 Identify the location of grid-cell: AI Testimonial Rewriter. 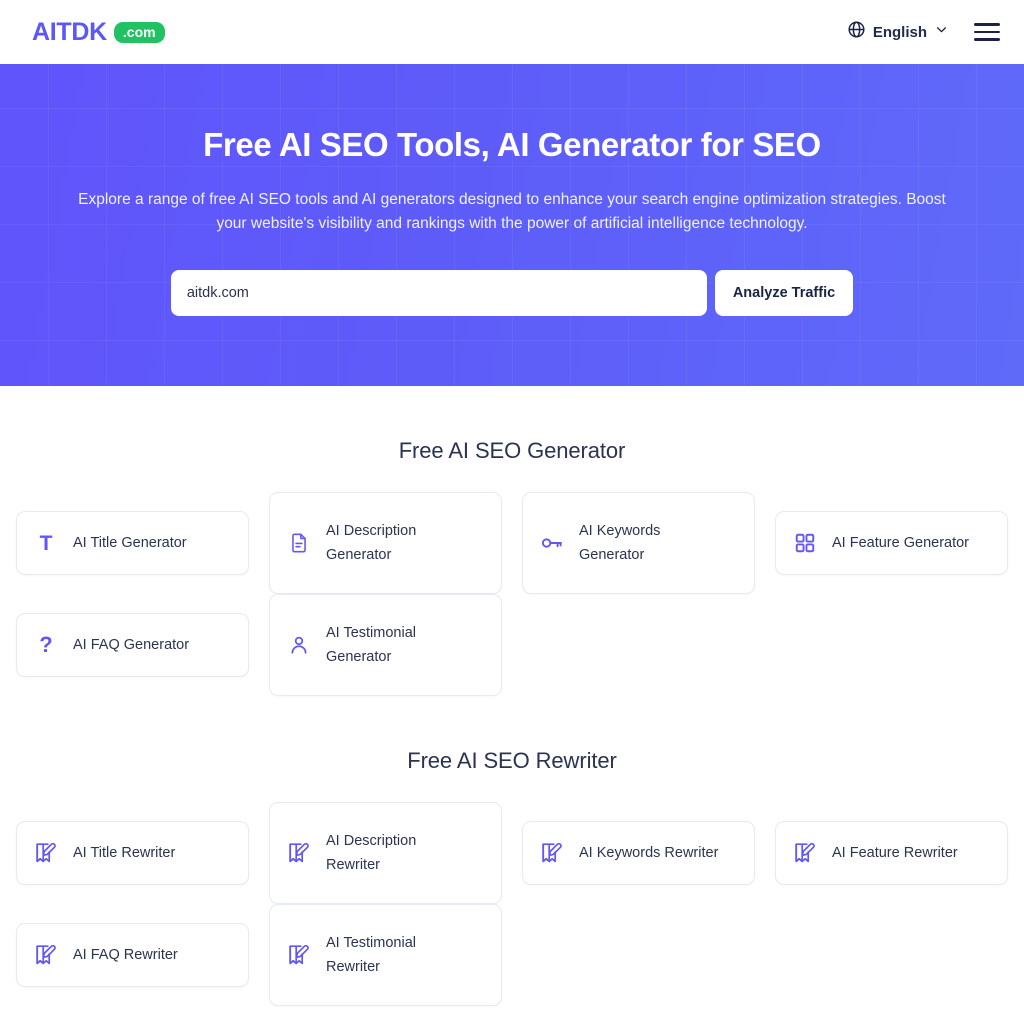
(385, 955).